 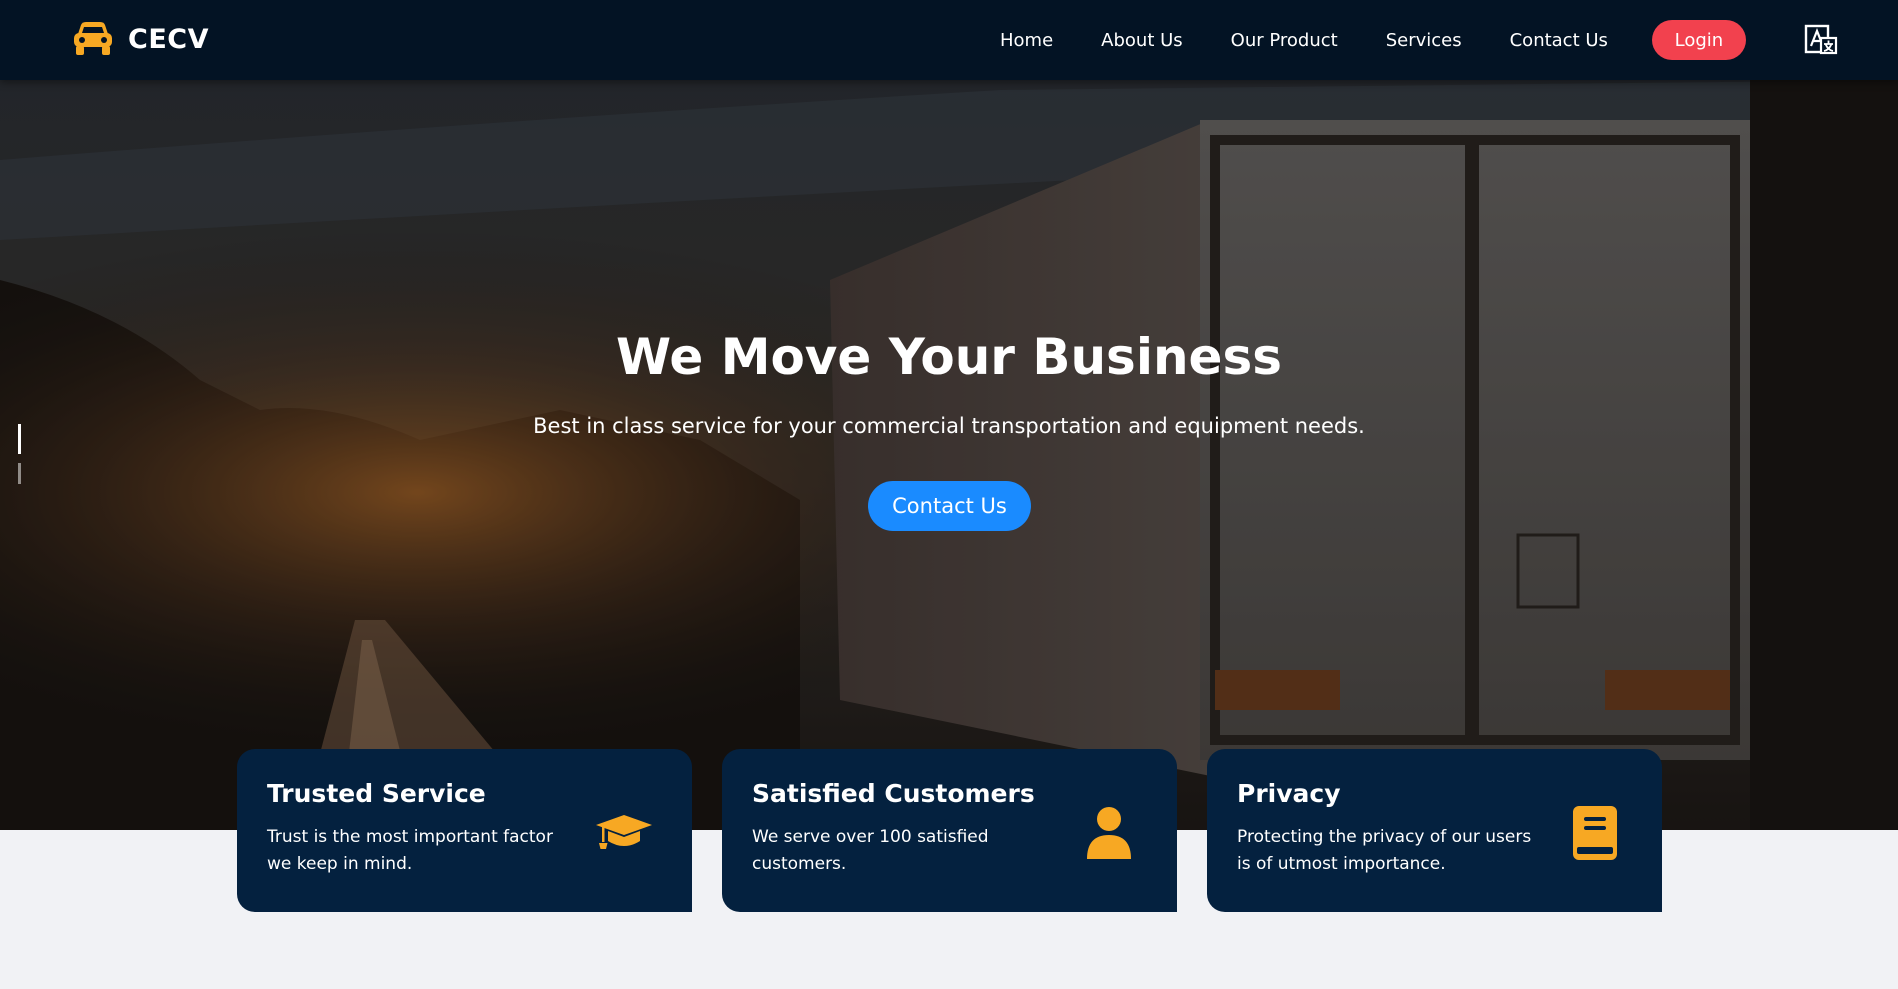 I want to click on car-icon, so click(x=93, y=38).